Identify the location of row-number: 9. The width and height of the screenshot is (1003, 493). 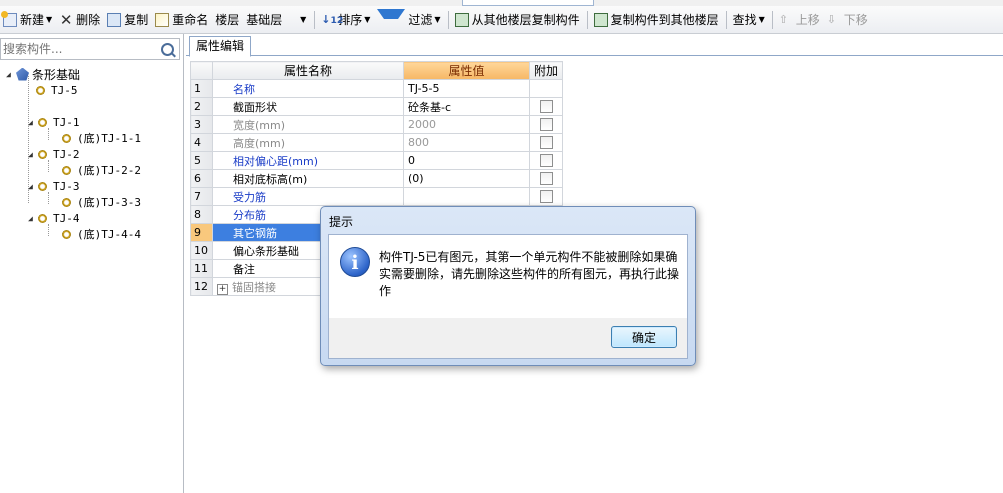
(201, 232).